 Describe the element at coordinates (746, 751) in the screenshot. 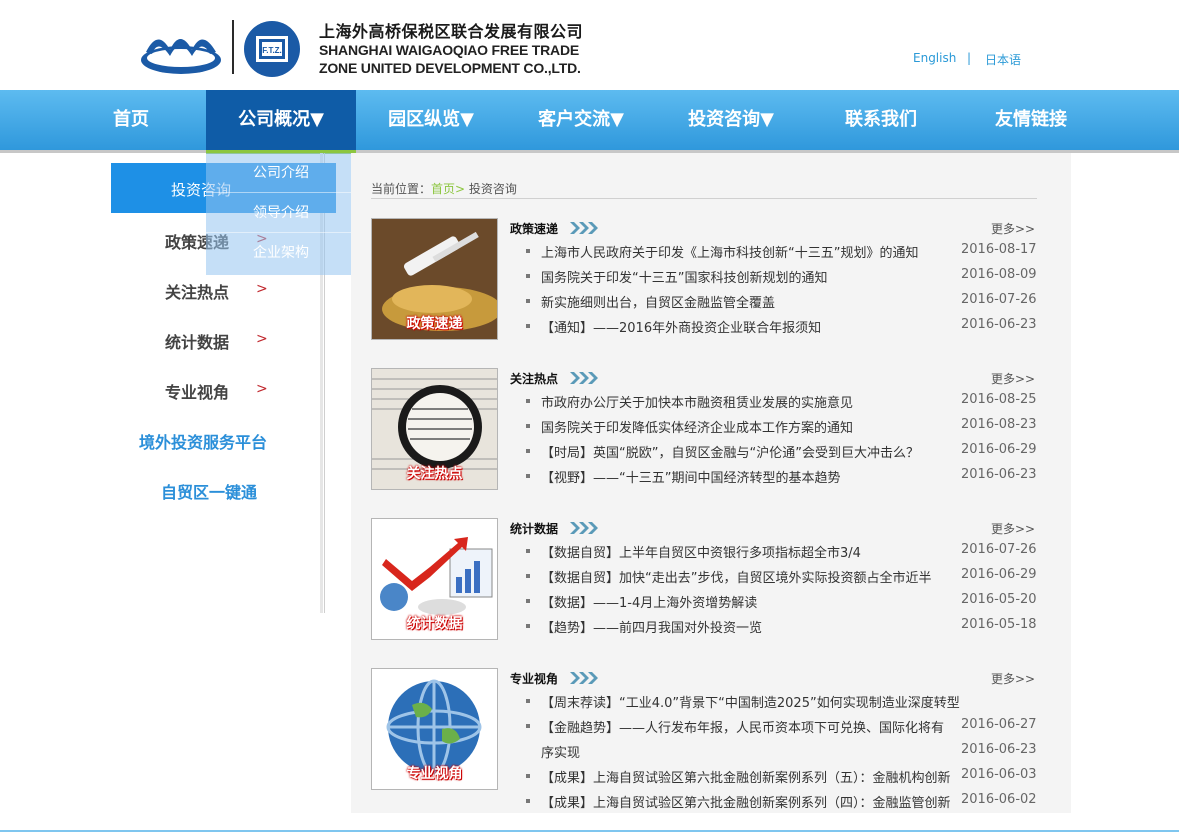

I see `news-link-continued: 序实现` at that location.